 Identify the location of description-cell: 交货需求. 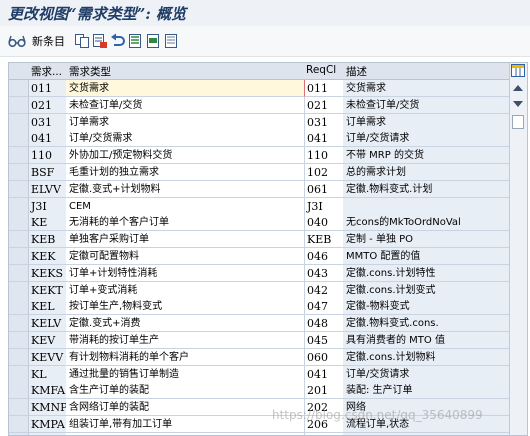
(426, 88).